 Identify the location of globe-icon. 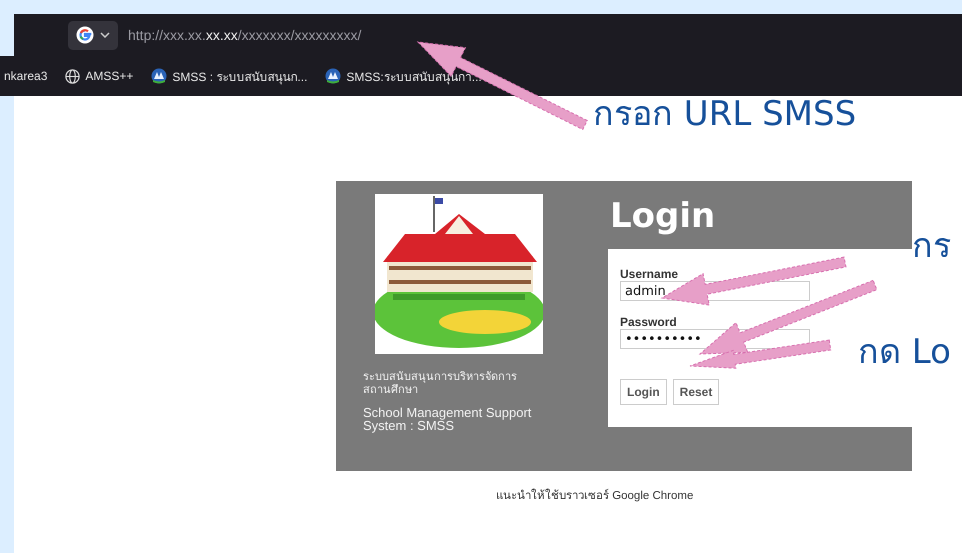
(72, 76).